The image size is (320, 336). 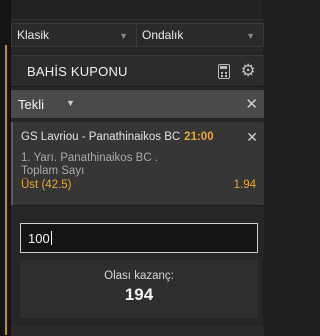 What do you see at coordinates (77, 71) in the screenshot?
I see `betslip-title: BAHİS KUPONU` at bounding box center [77, 71].